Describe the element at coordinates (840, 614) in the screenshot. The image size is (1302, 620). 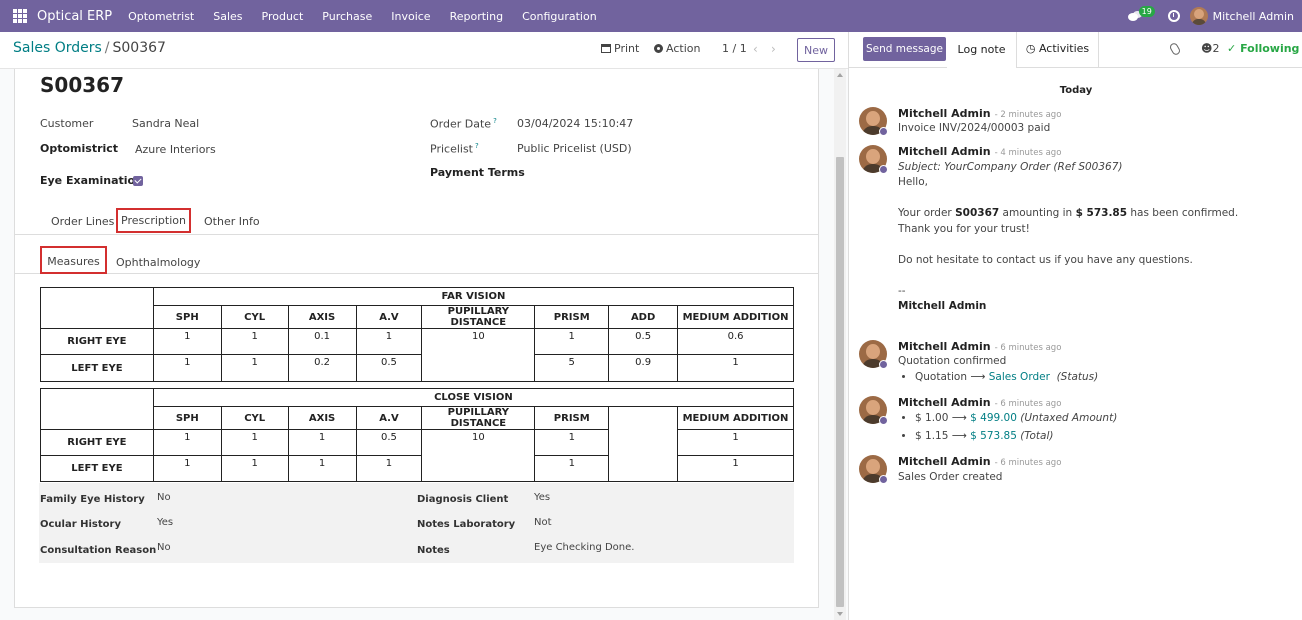
I see `scroll-down-icon` at that location.